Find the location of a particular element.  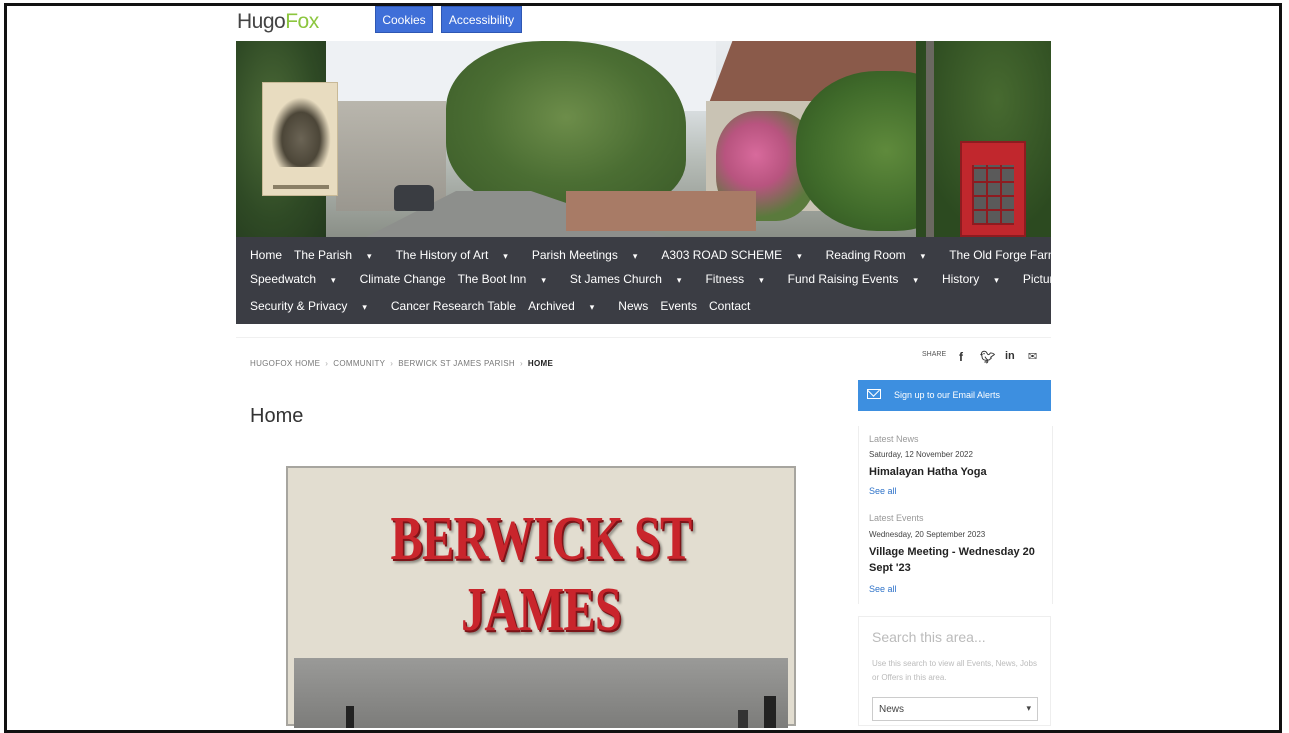

email-share-icon: ✉︎ is located at coordinates (1032, 356).